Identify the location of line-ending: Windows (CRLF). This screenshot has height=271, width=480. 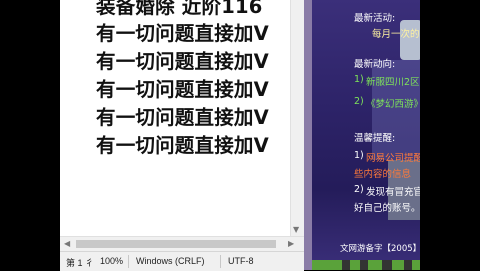
(170, 261).